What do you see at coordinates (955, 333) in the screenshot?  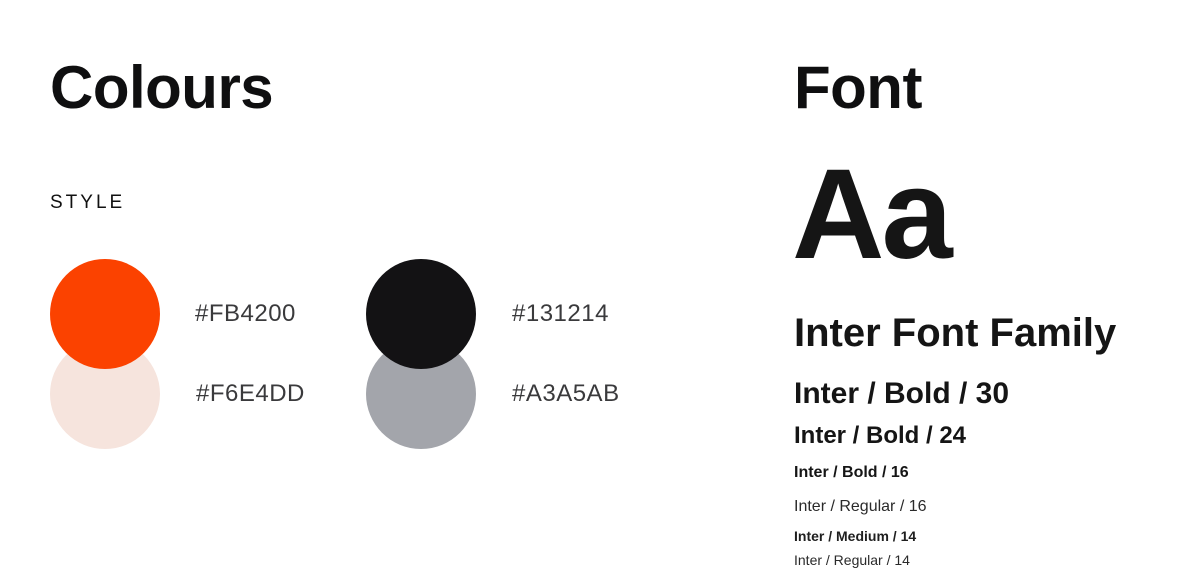 I see `font-family-name: Inter Font Family` at bounding box center [955, 333].